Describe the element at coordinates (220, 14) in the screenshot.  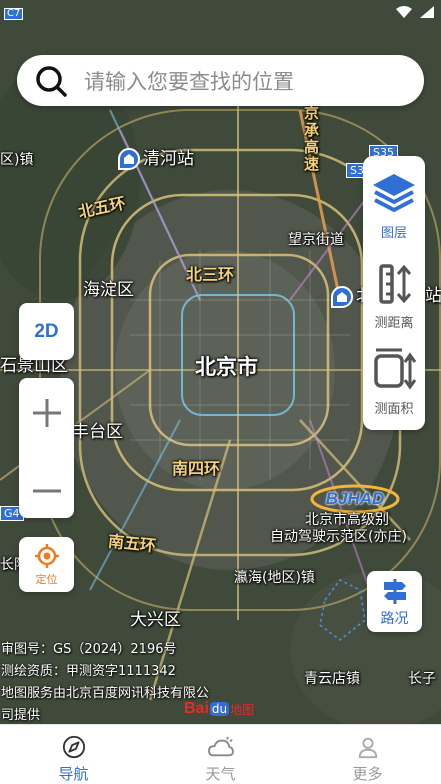
I see `status-bar` at that location.